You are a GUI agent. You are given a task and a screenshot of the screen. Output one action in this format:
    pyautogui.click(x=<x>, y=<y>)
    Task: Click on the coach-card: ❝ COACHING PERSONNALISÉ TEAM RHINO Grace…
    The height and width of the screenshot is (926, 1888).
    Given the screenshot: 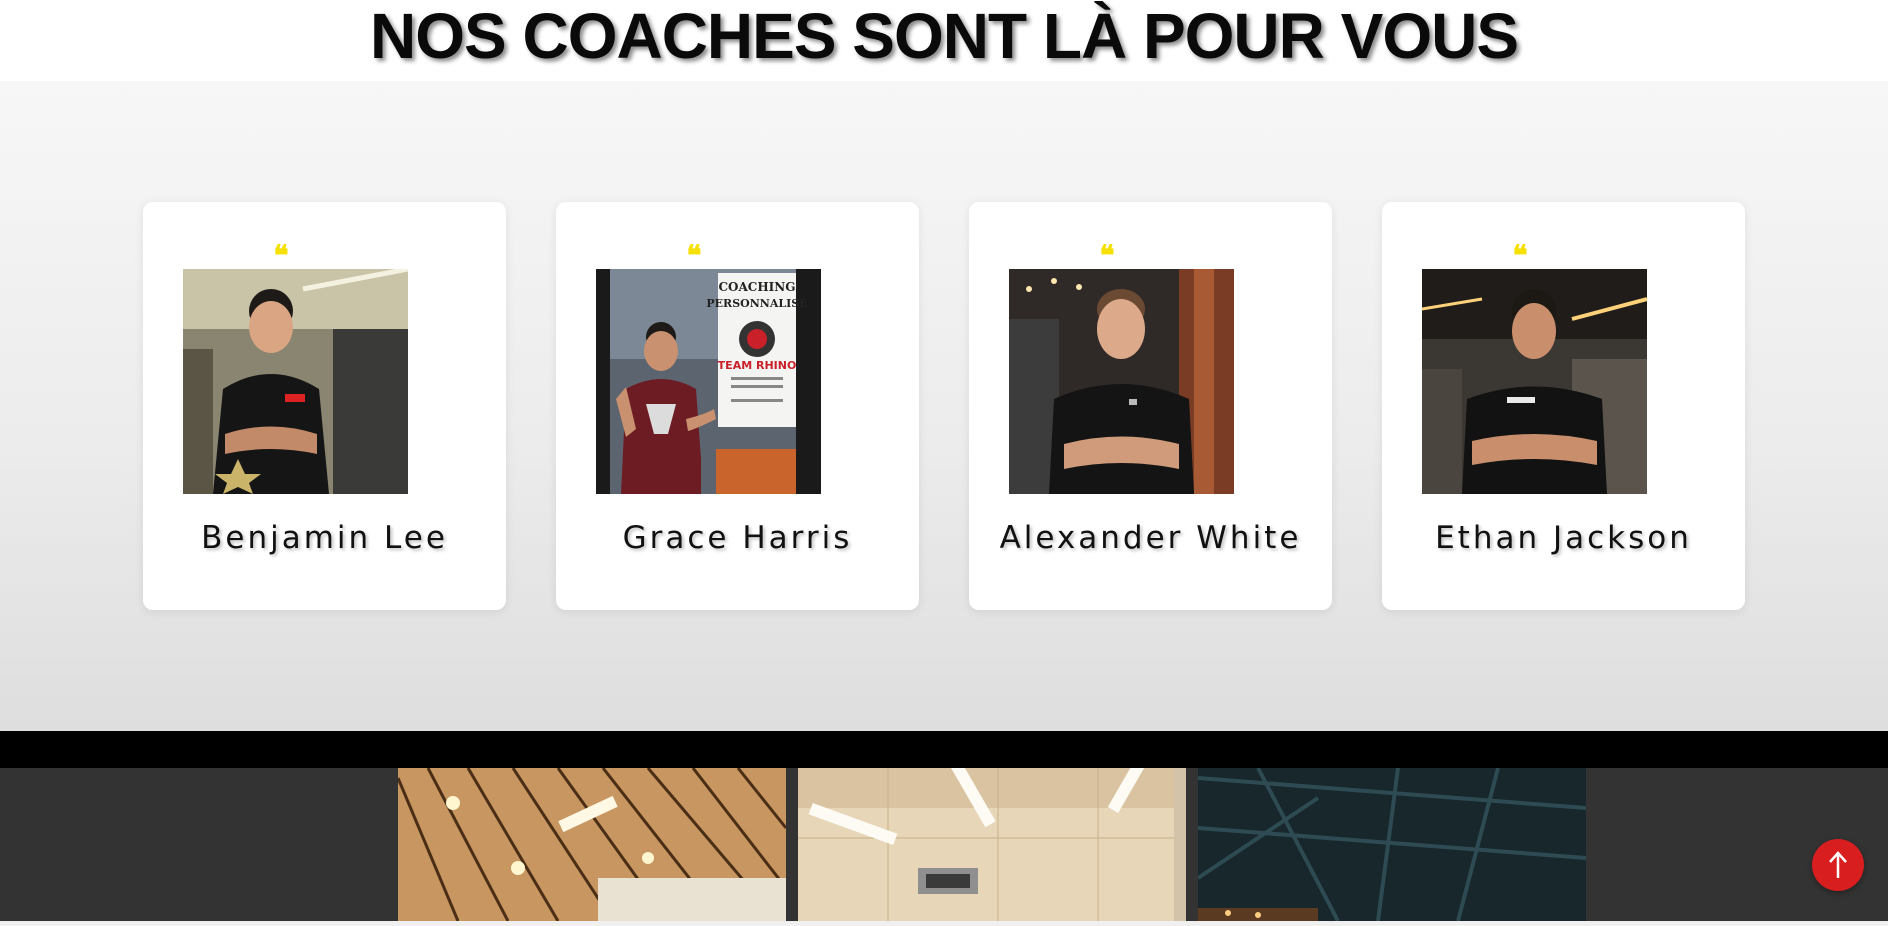 What is the action you would take?
    pyautogui.click(x=737, y=406)
    